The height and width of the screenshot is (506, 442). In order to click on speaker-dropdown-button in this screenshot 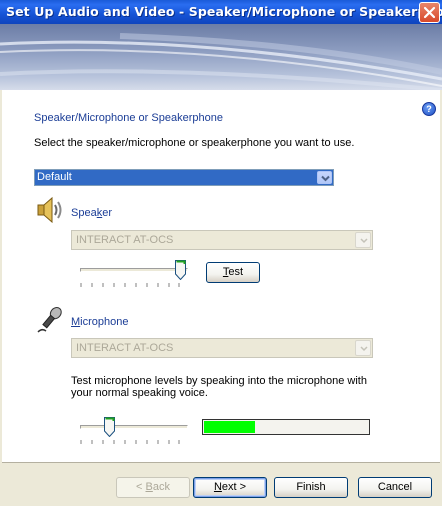, I will do `click(363, 240)`.